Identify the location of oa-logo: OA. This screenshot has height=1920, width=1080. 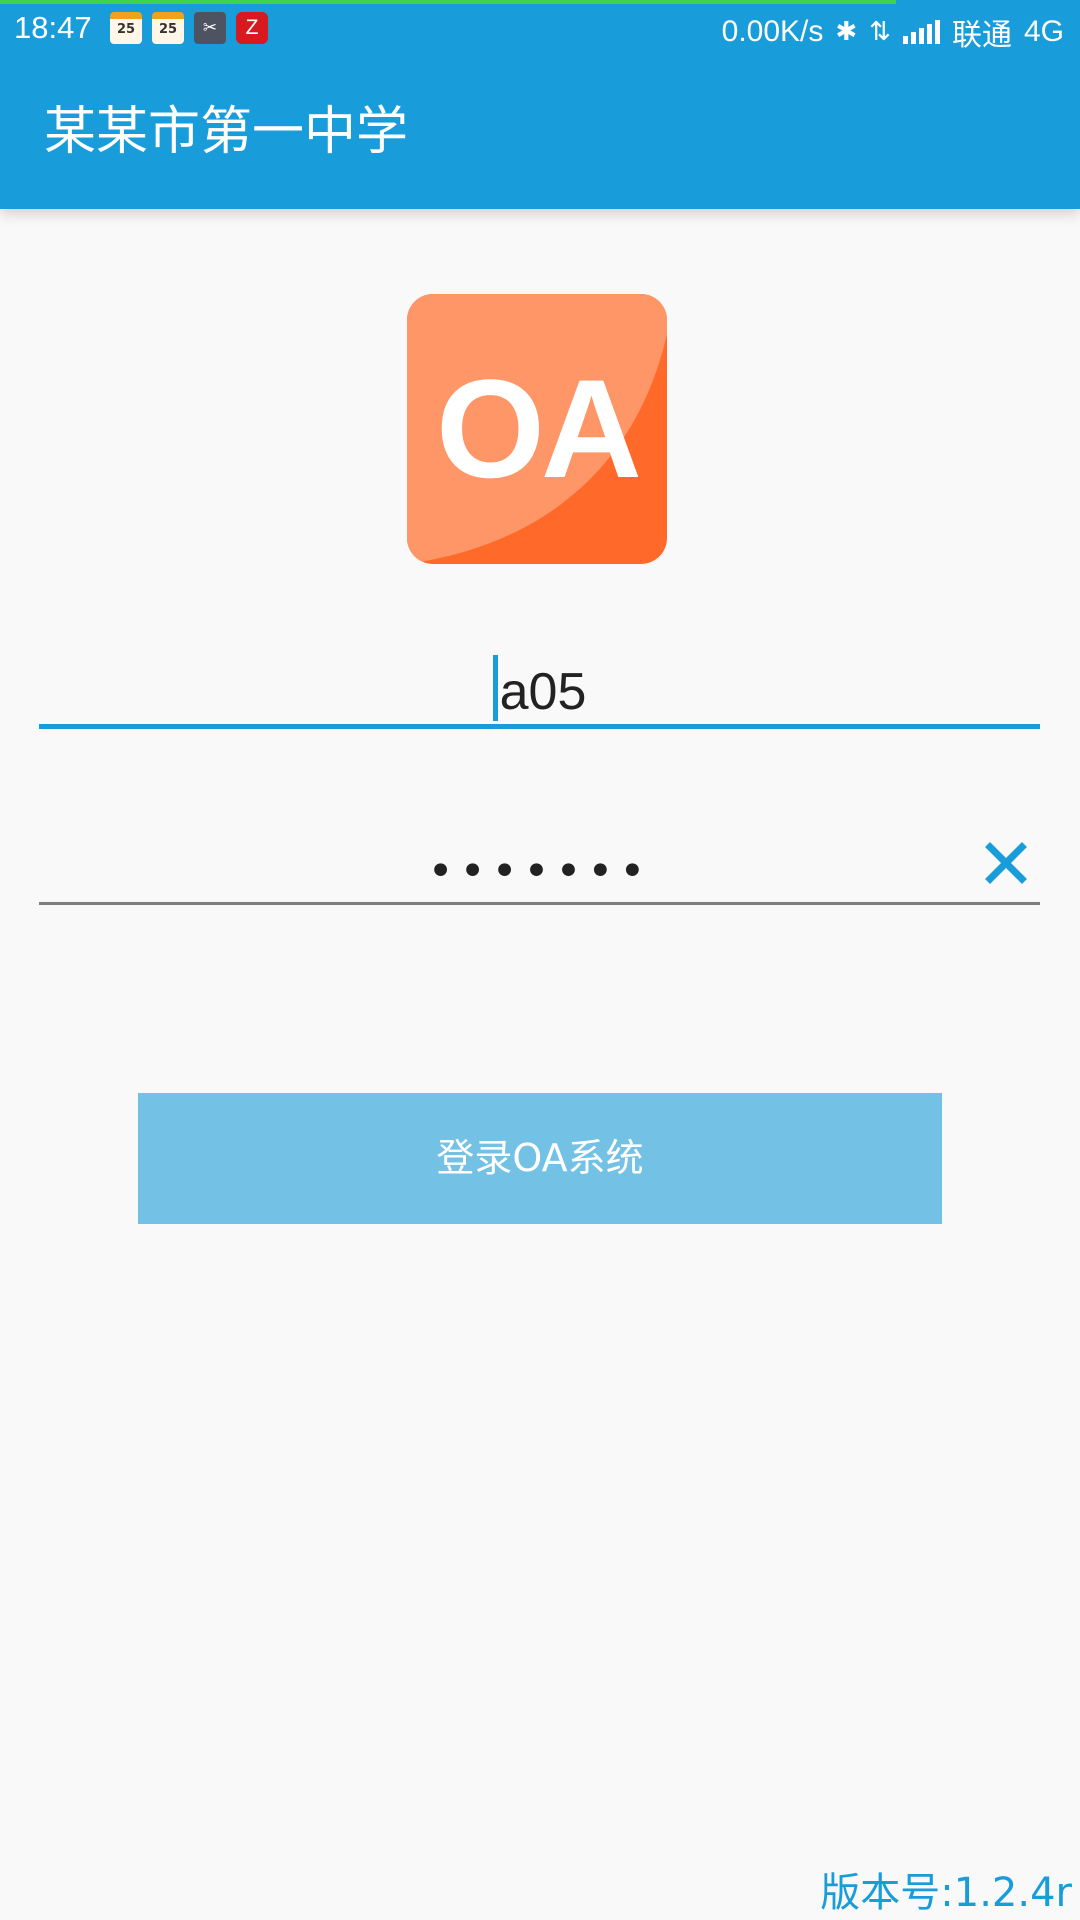
(537, 429).